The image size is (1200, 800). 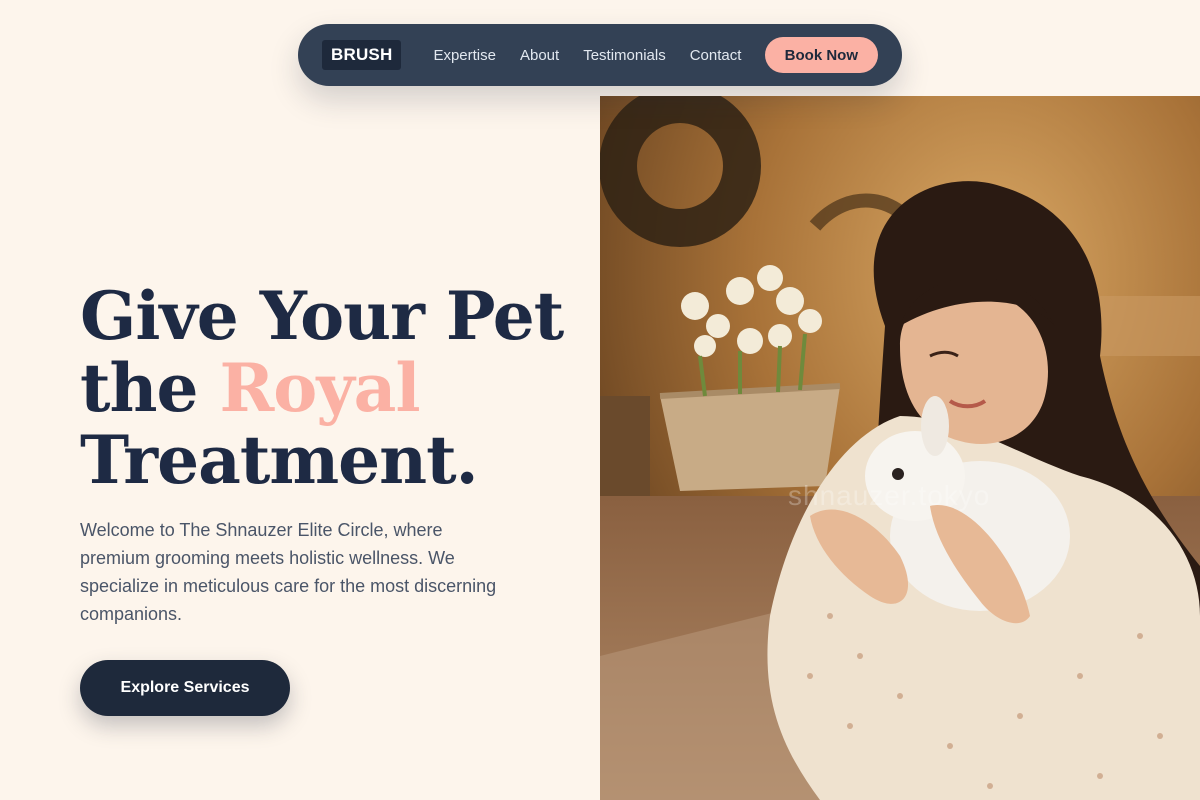 I want to click on hero-title: Give Your Pet the Royal Treatment., so click(x=330, y=388).